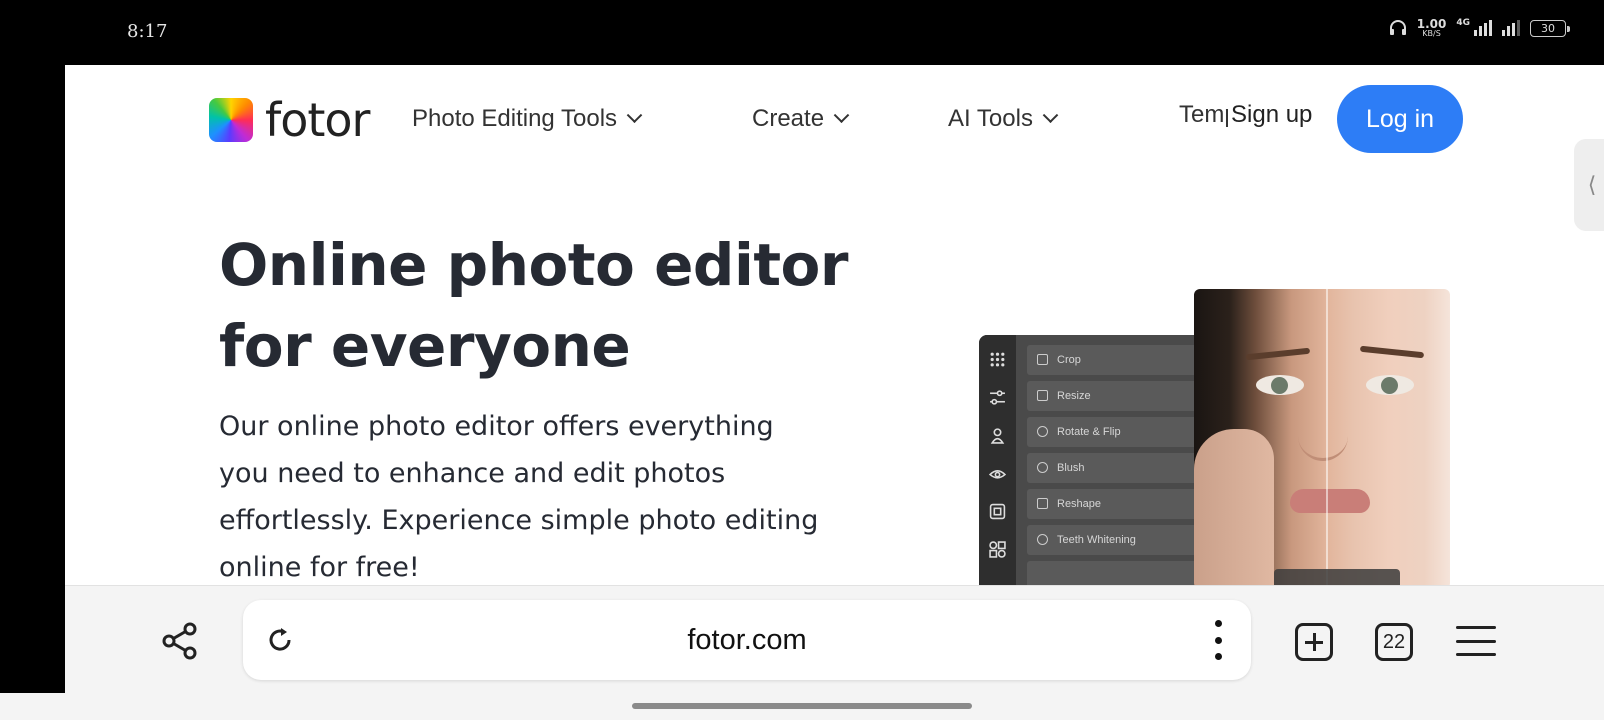 The height and width of the screenshot is (720, 1604). I want to click on share-icon, so click(180, 641).